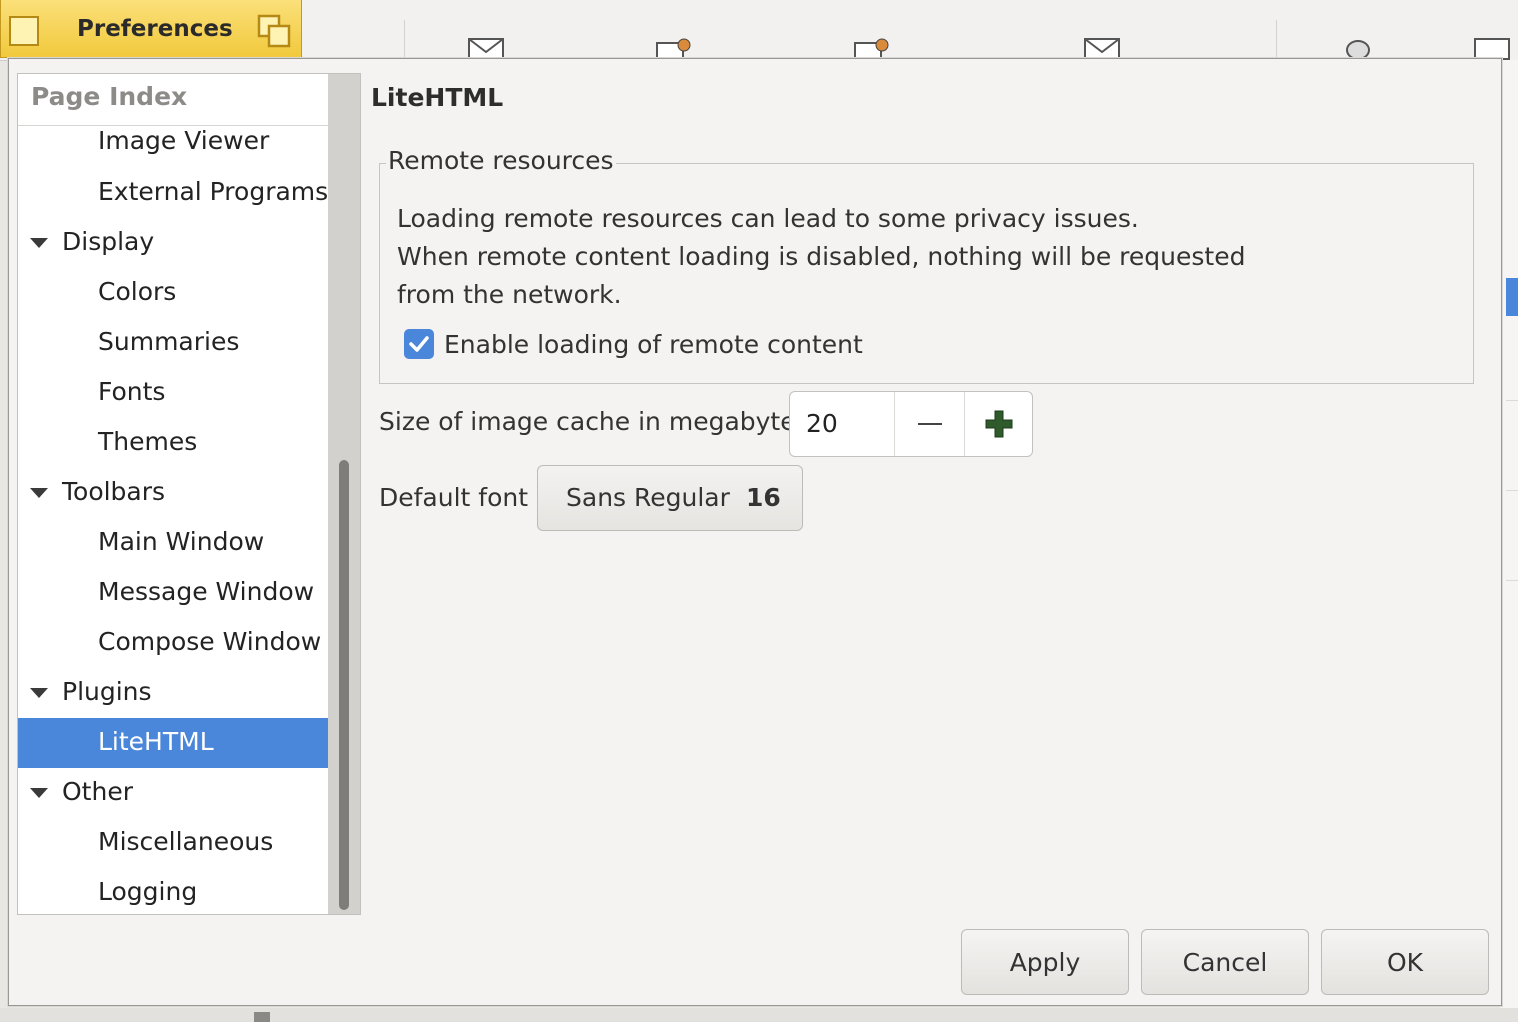  Describe the element at coordinates (1512, 297) in the screenshot. I see `selected-row` at that location.